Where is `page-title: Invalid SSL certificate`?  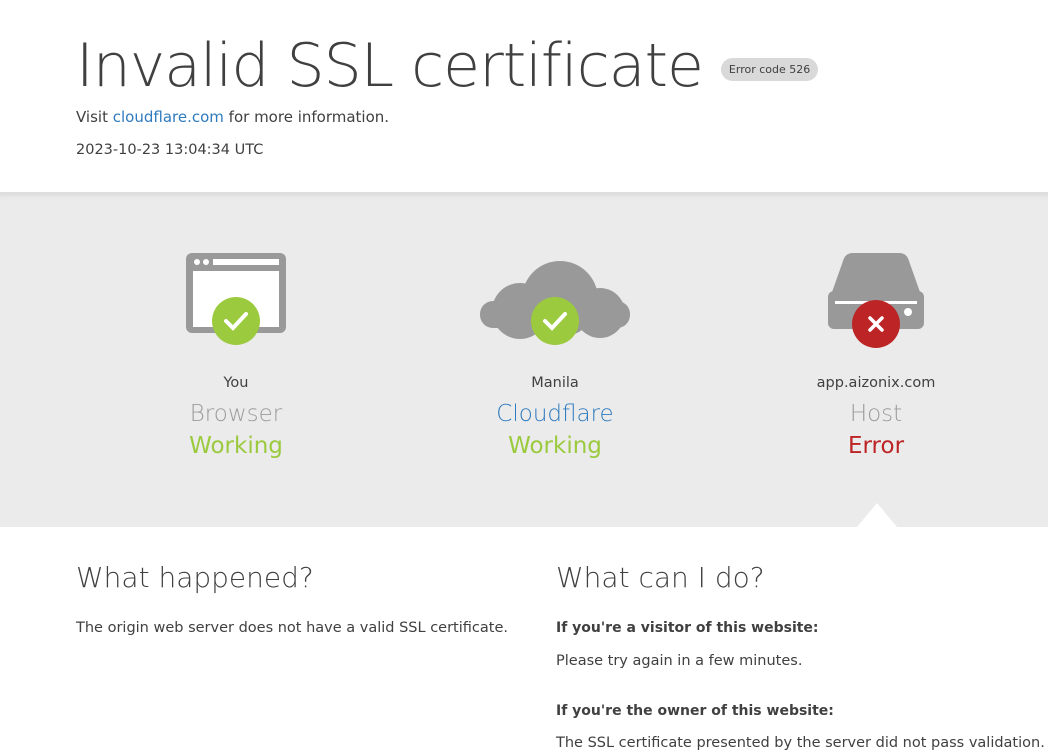
page-title: Invalid SSL certificate is located at coordinates (390, 66).